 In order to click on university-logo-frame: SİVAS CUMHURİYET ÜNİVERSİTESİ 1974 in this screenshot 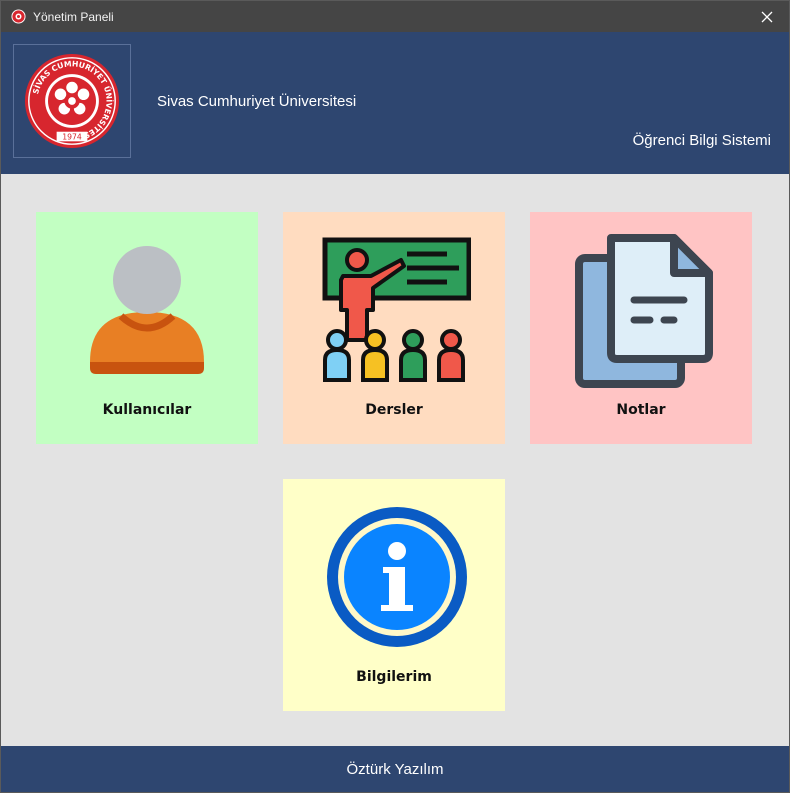, I will do `click(72, 101)`.